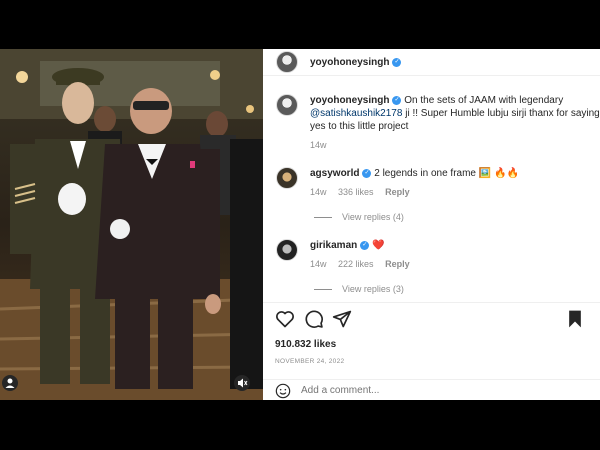 The height and width of the screenshot is (450, 600). What do you see at coordinates (285, 319) in the screenshot?
I see `heart-icon` at bounding box center [285, 319].